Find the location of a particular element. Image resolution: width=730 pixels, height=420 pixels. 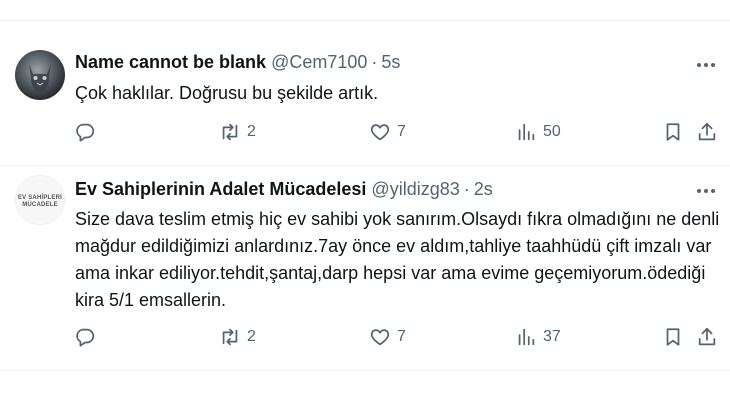

views-icon is located at coordinates (526, 337).